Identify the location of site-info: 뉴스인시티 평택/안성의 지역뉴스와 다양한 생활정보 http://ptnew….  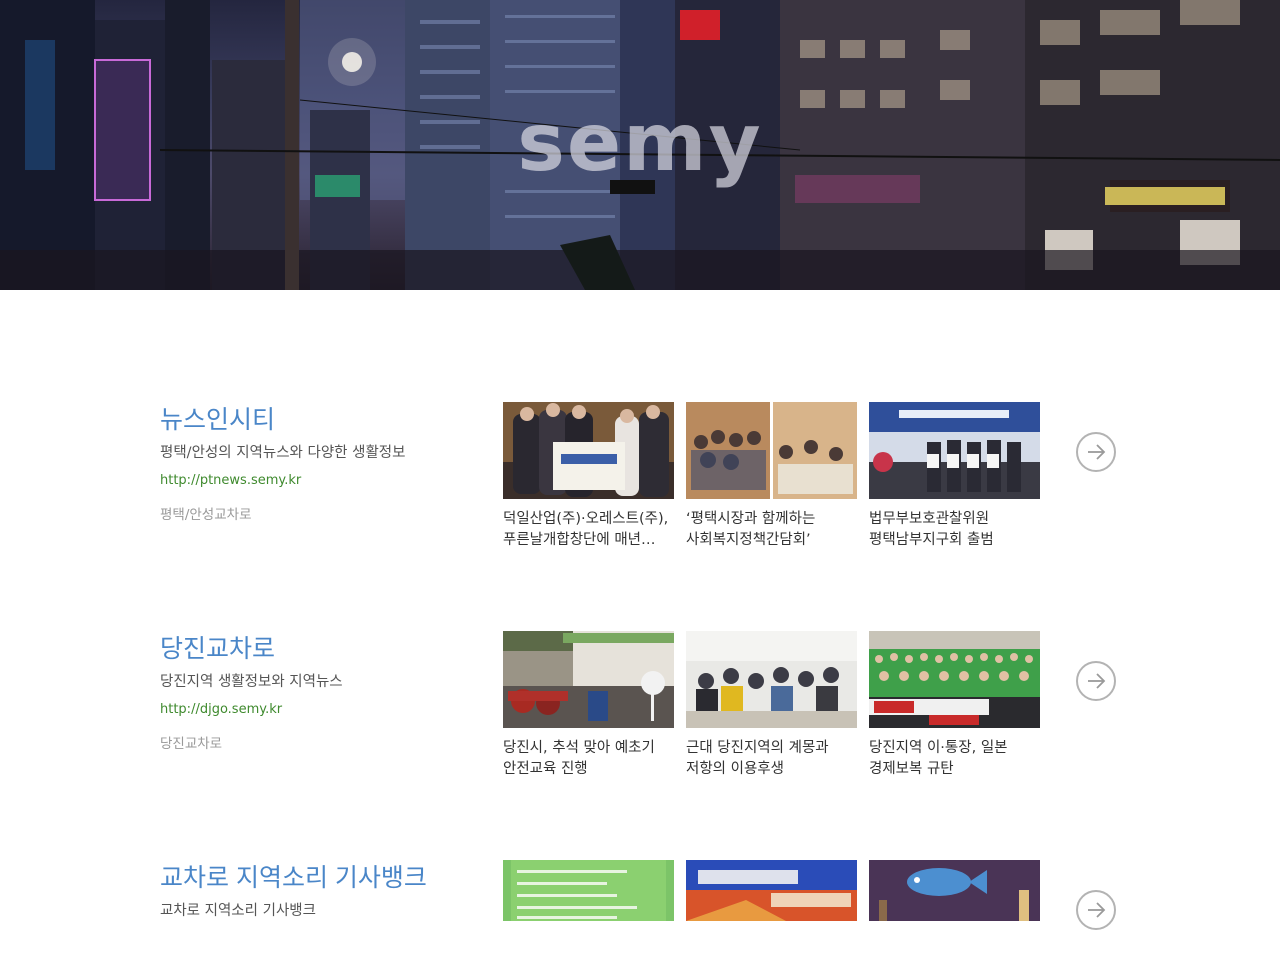
(320, 464).